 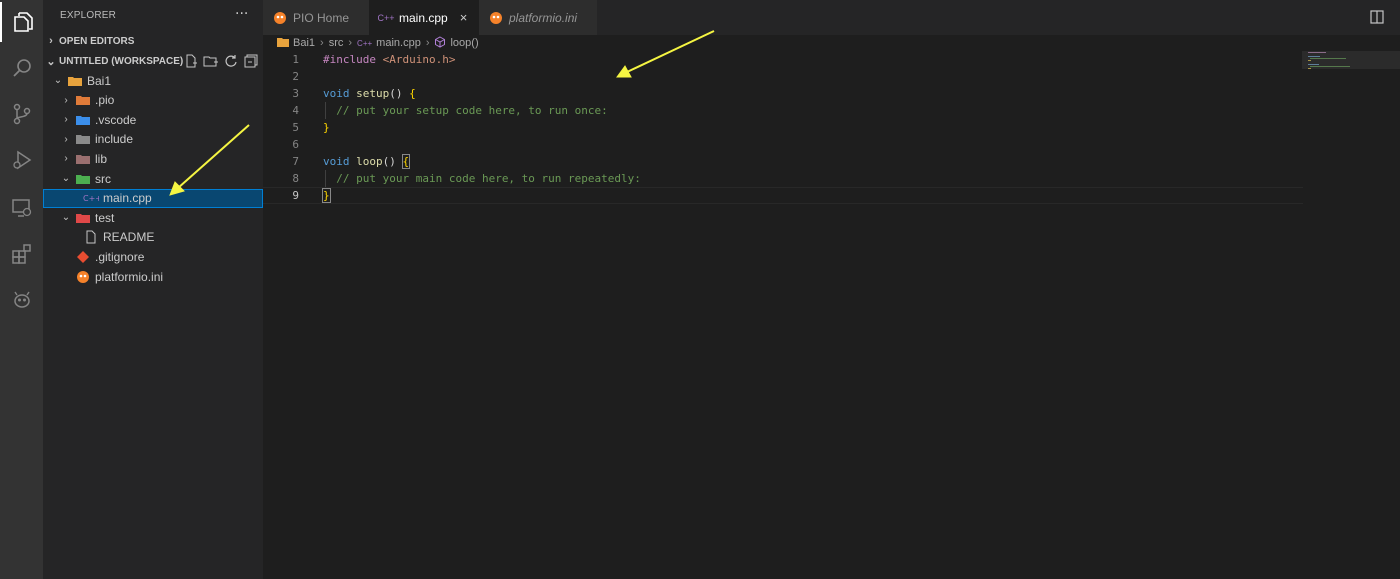 I want to click on close-icon: ×, so click(x=464, y=17).